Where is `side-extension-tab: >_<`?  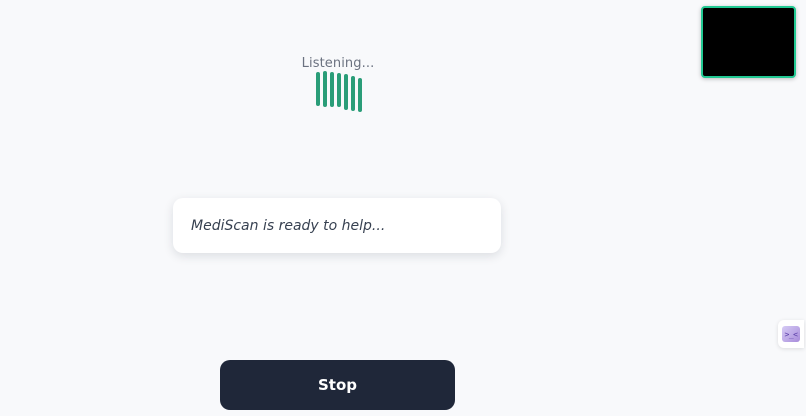 side-extension-tab: >_< is located at coordinates (791, 334).